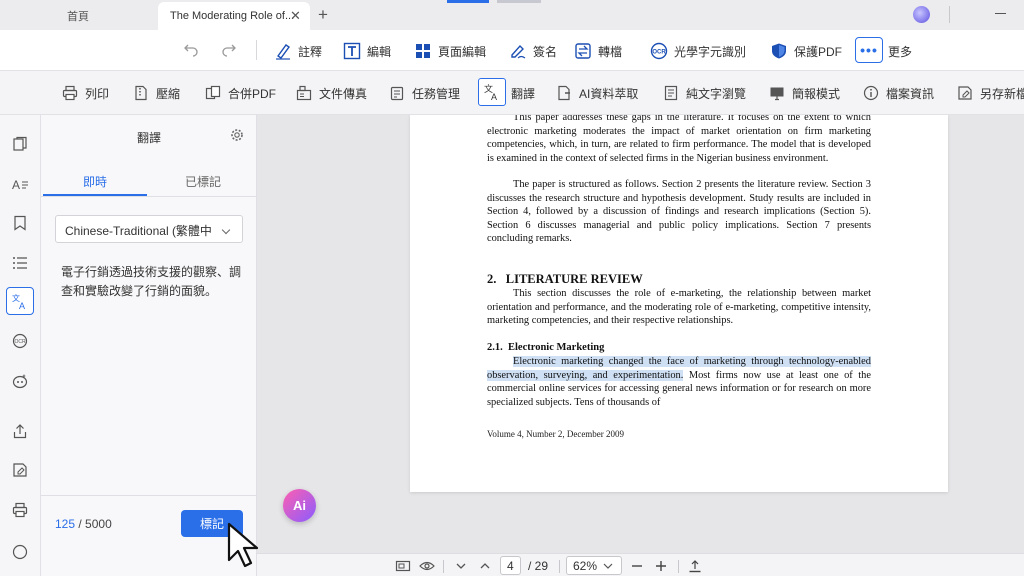 This screenshot has width=1024, height=576. I want to click on page-edit-label: 頁面編輯, so click(462, 51).